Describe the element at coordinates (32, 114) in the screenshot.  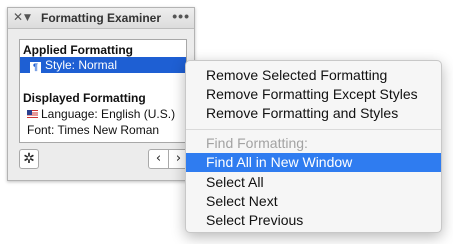
I see `us-flag-icon` at that location.